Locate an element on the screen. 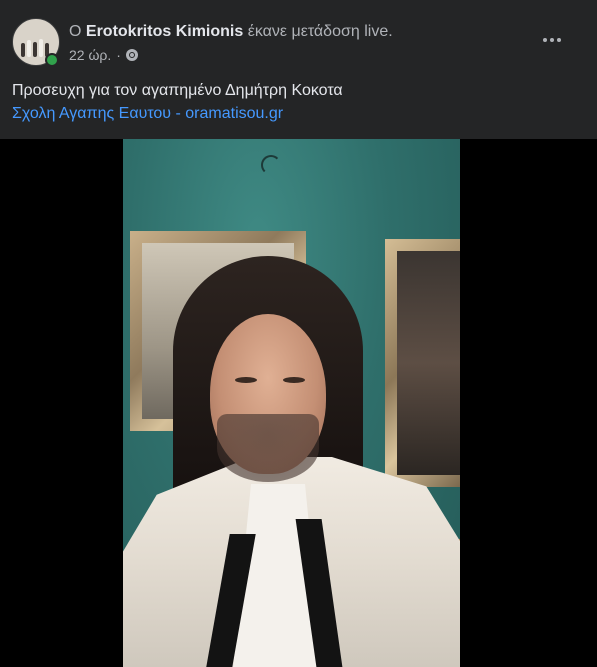 The height and width of the screenshot is (667, 597). post-meta: 22 ώρ. · is located at coordinates (103, 55).